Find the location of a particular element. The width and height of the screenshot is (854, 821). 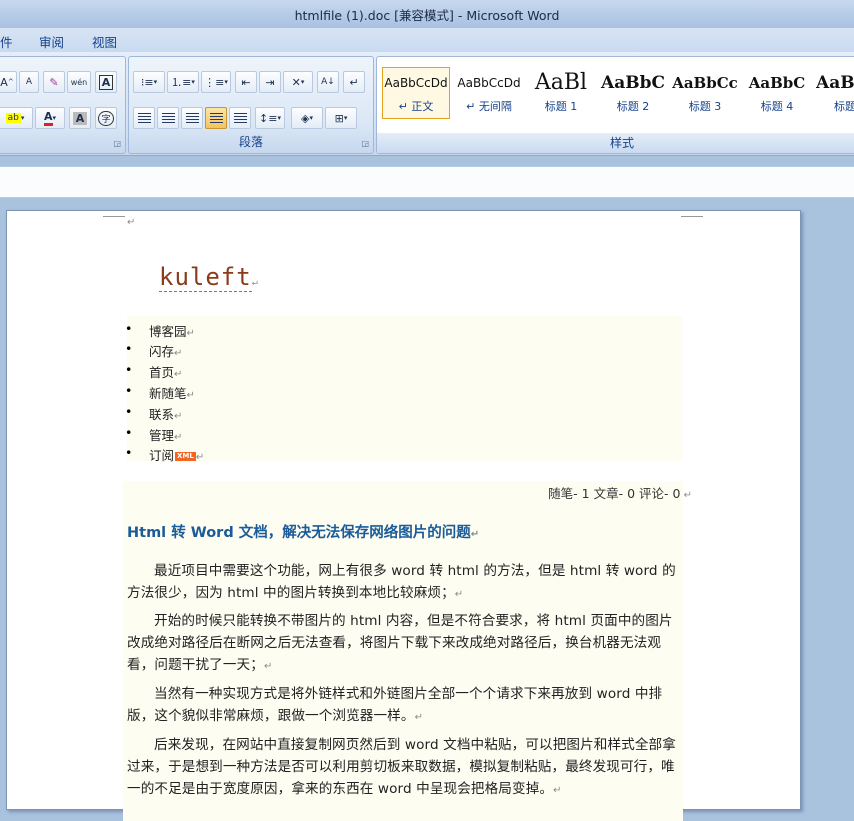

post-title-text: Html 转 Word 文档，解决无法保存网络图片的问题 is located at coordinates (299, 533).